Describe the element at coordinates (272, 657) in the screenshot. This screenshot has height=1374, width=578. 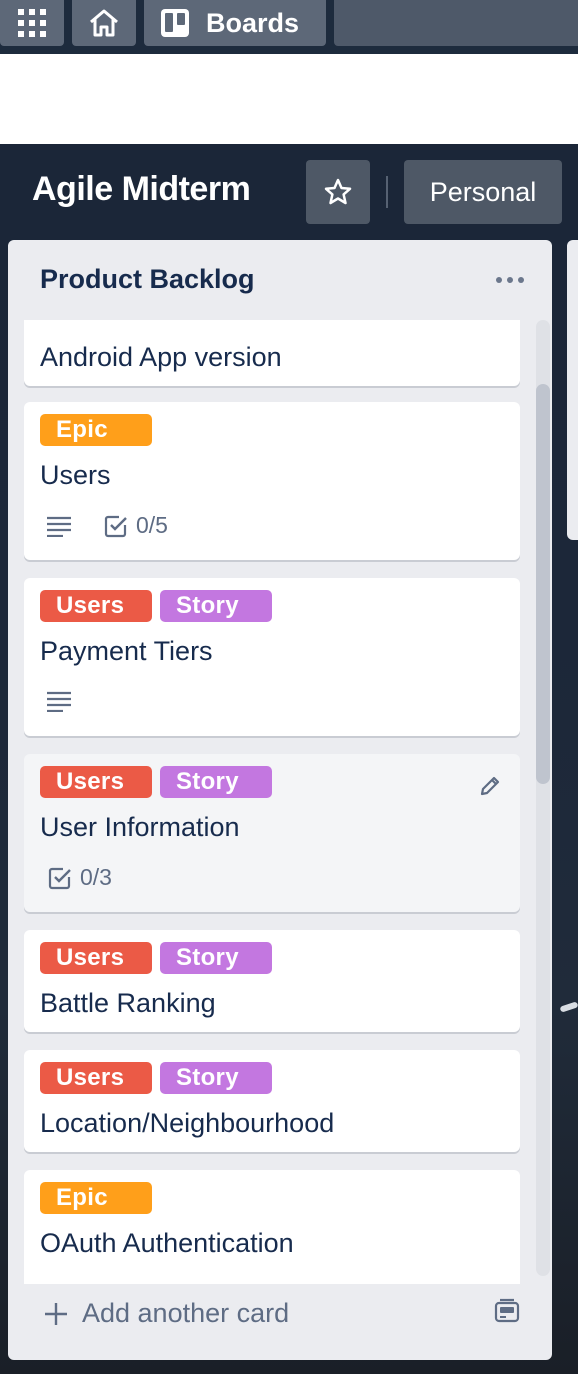
I see `card-payment-tiers: Users Story Payment Tiers` at that location.